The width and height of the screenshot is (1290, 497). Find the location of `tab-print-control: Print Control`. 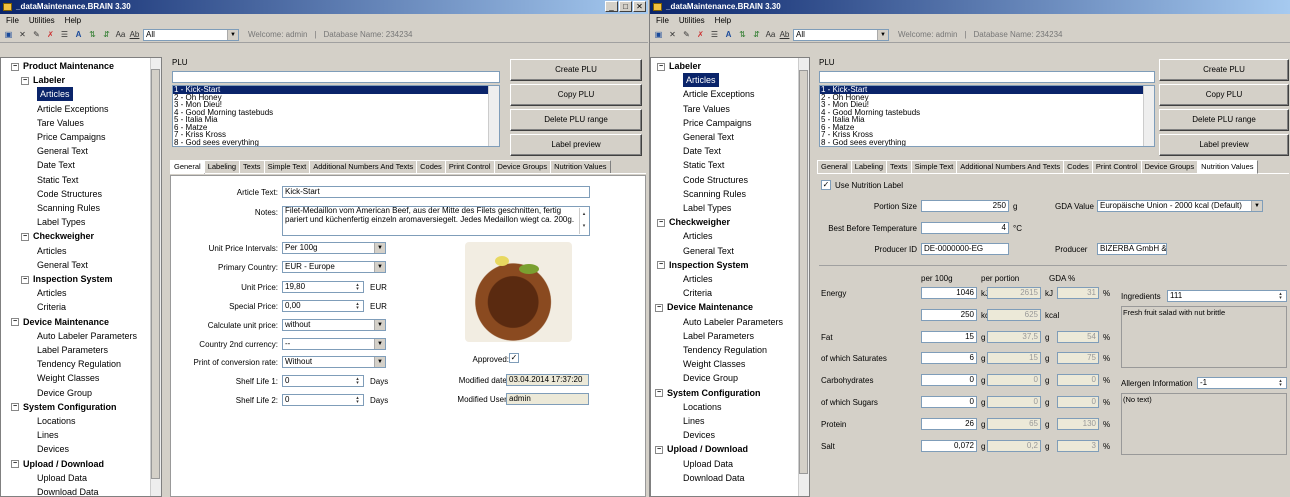

tab-print-control: Print Control is located at coordinates (469, 166).